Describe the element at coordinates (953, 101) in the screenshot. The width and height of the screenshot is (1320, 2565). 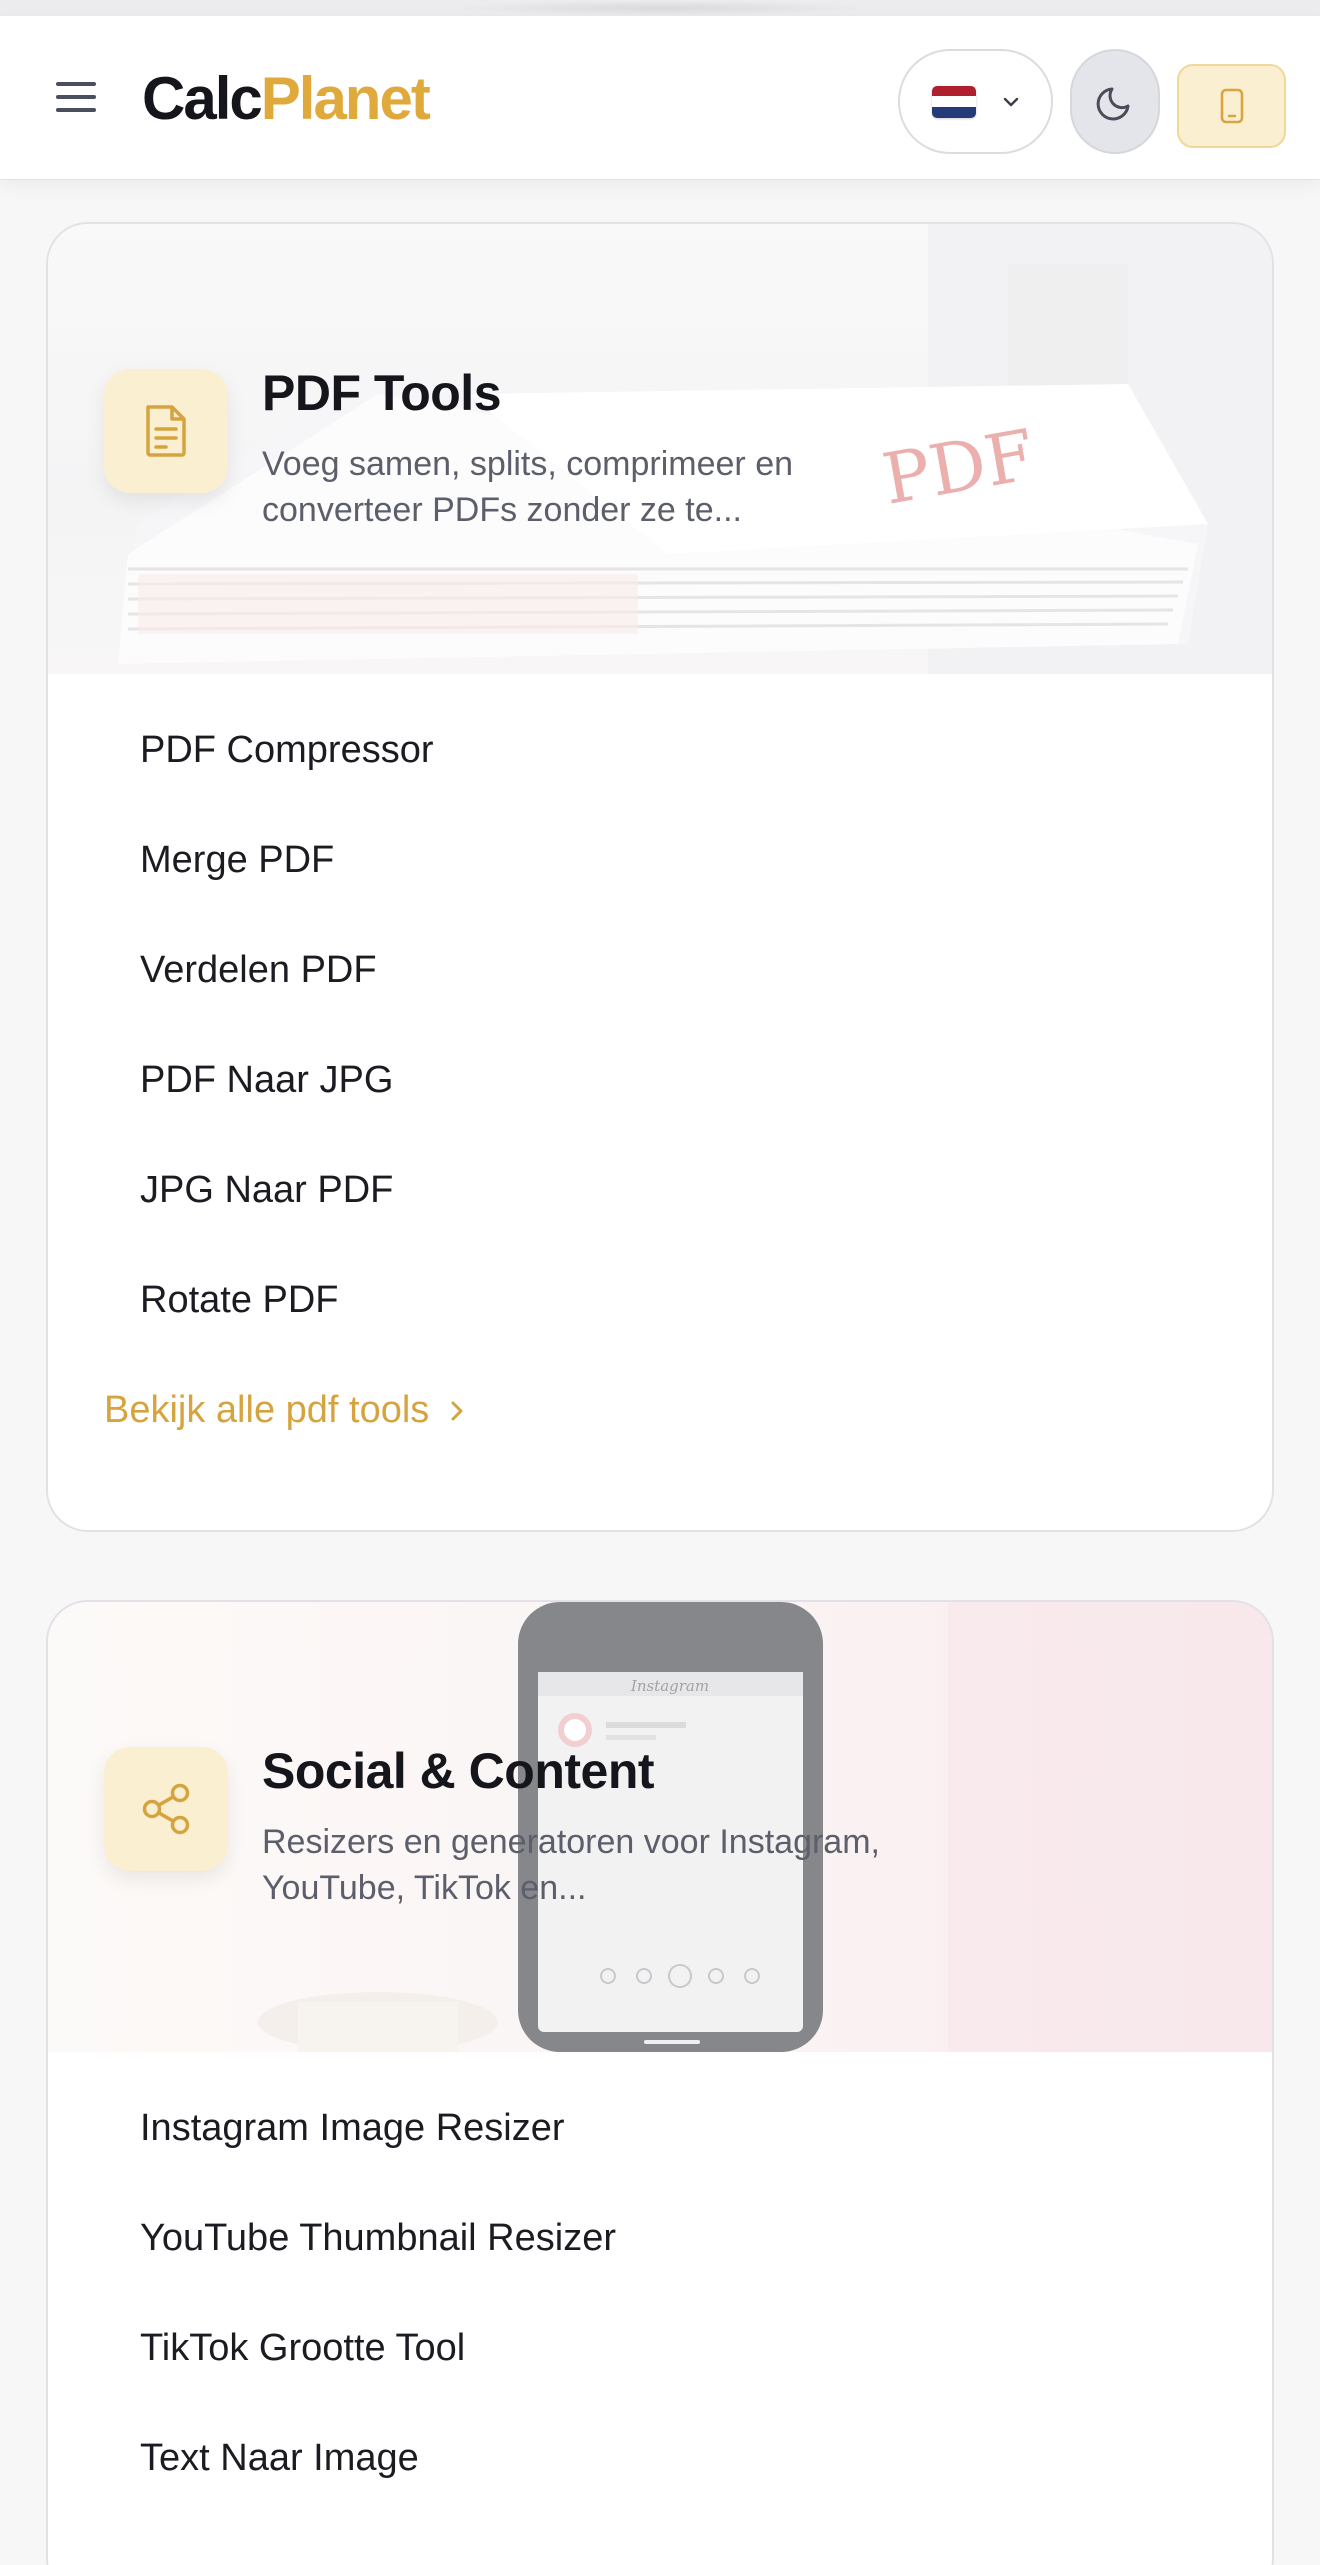
I see `netherlands-flag-icon` at that location.